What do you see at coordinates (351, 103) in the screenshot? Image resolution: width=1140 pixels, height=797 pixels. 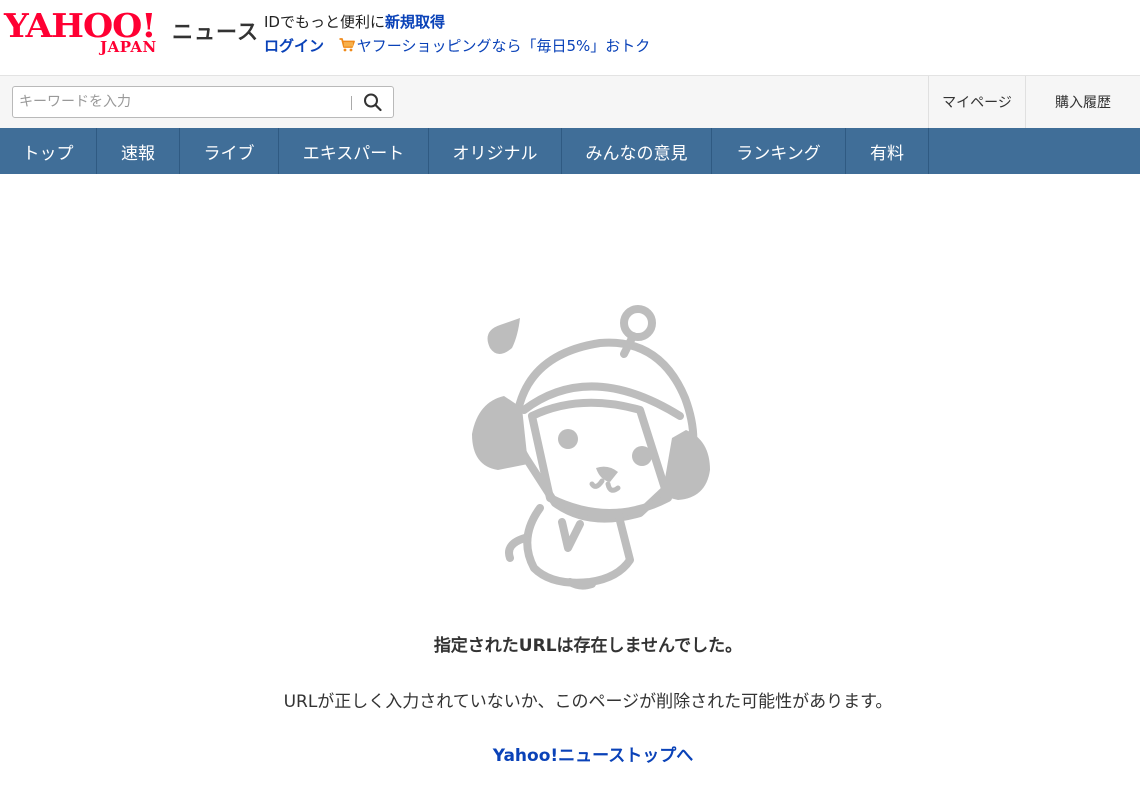 I see `search-divider` at bounding box center [351, 103].